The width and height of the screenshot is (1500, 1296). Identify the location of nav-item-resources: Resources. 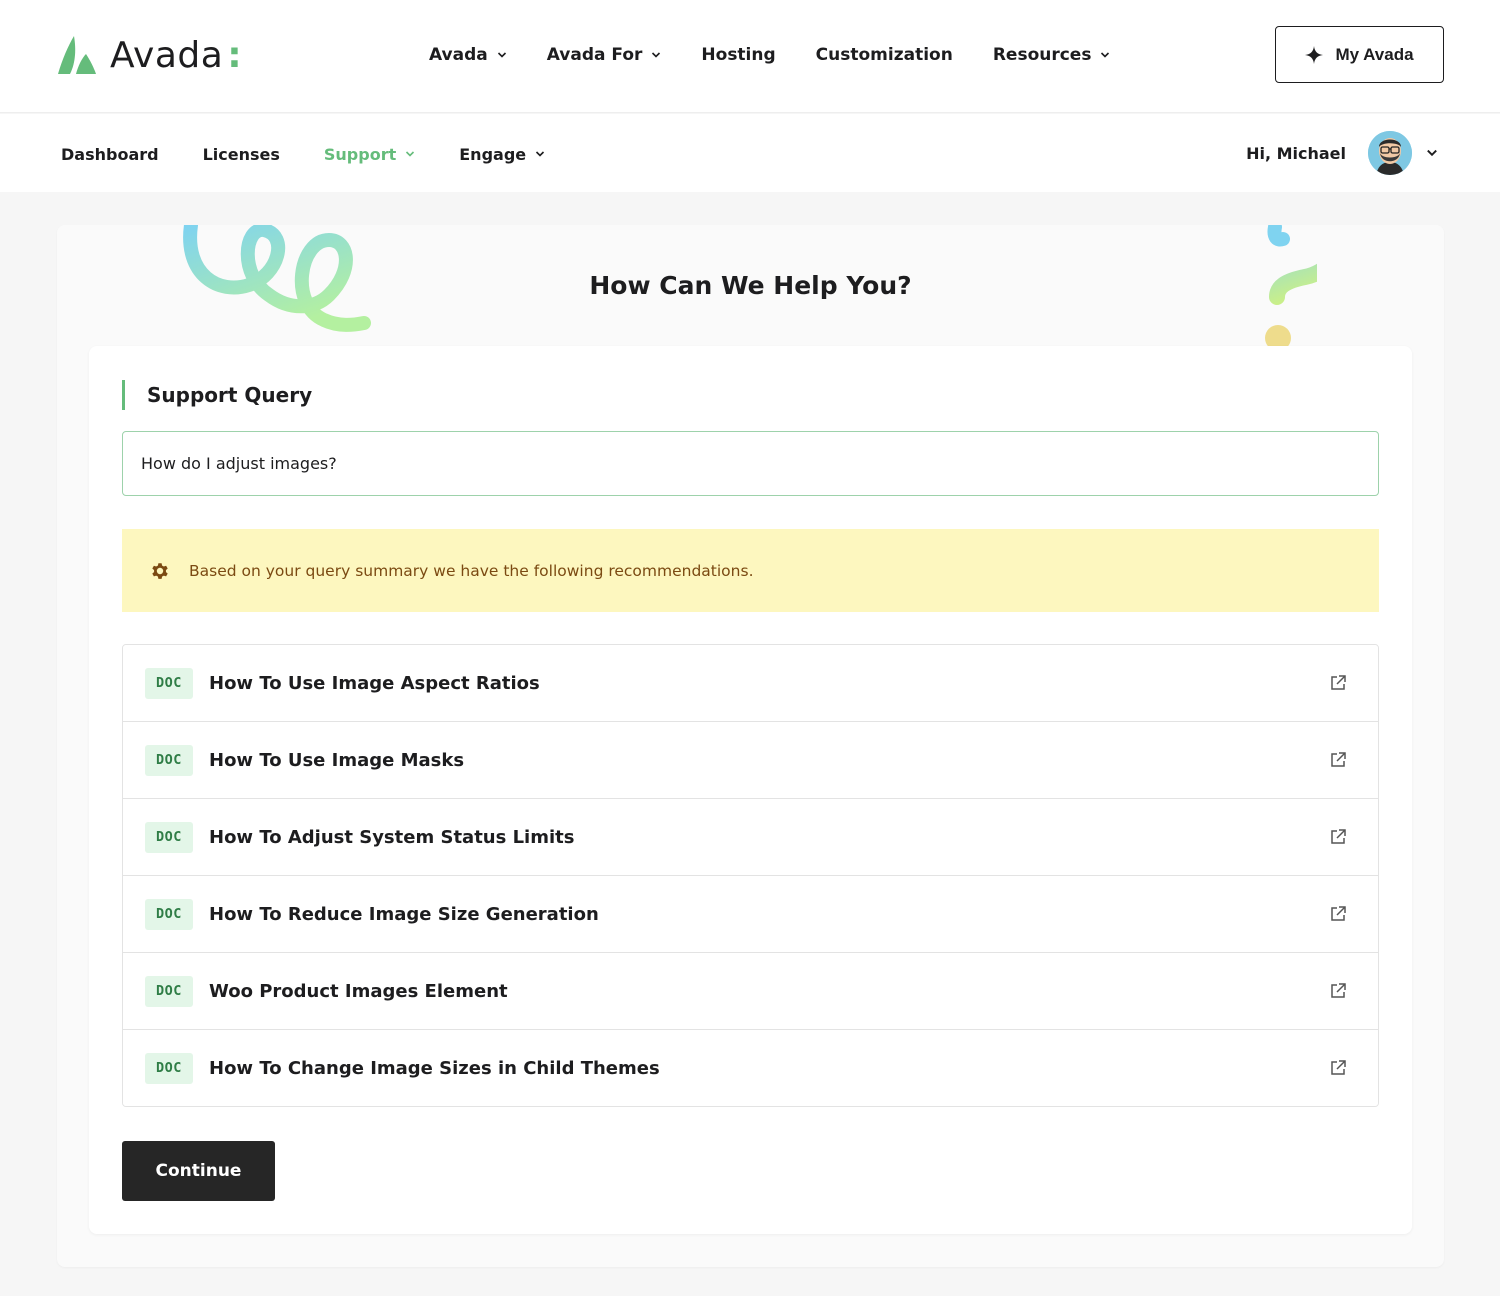
(1052, 55).